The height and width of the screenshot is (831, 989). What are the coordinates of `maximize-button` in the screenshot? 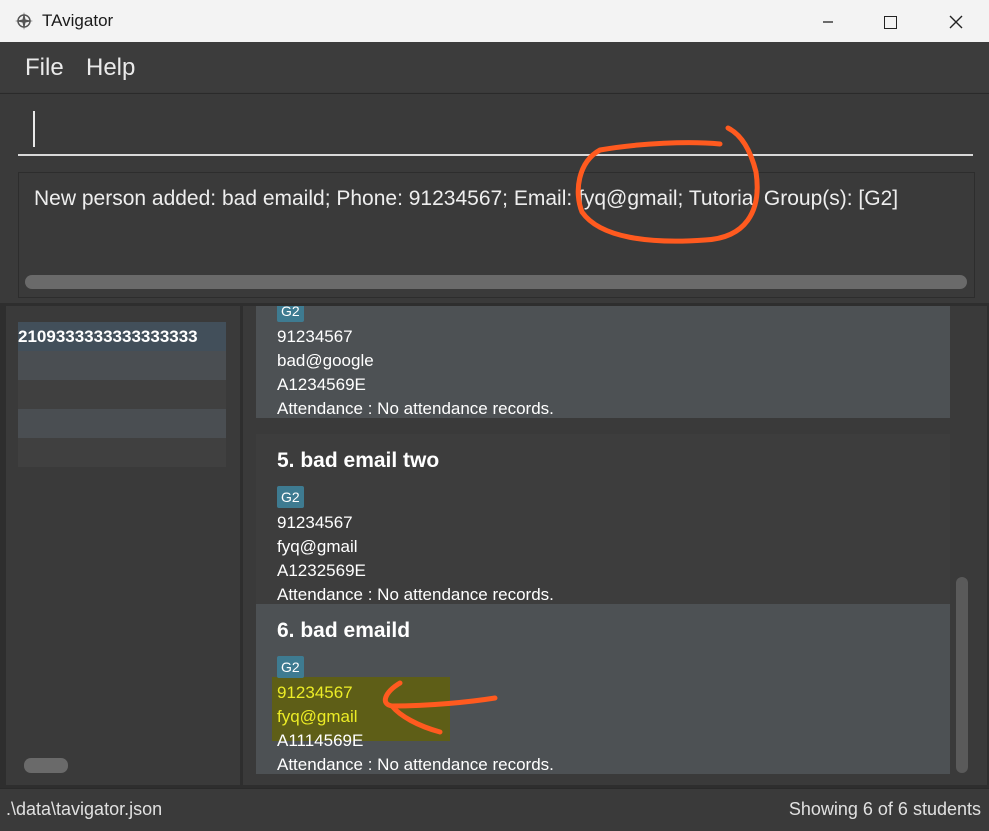 It's located at (890, 21).